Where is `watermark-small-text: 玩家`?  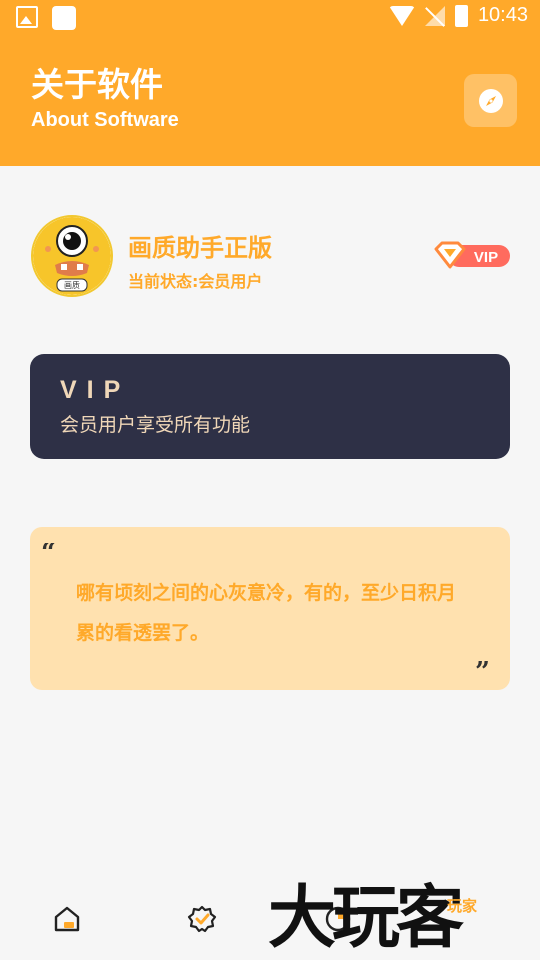 watermark-small-text: 玩家 is located at coordinates (462, 906).